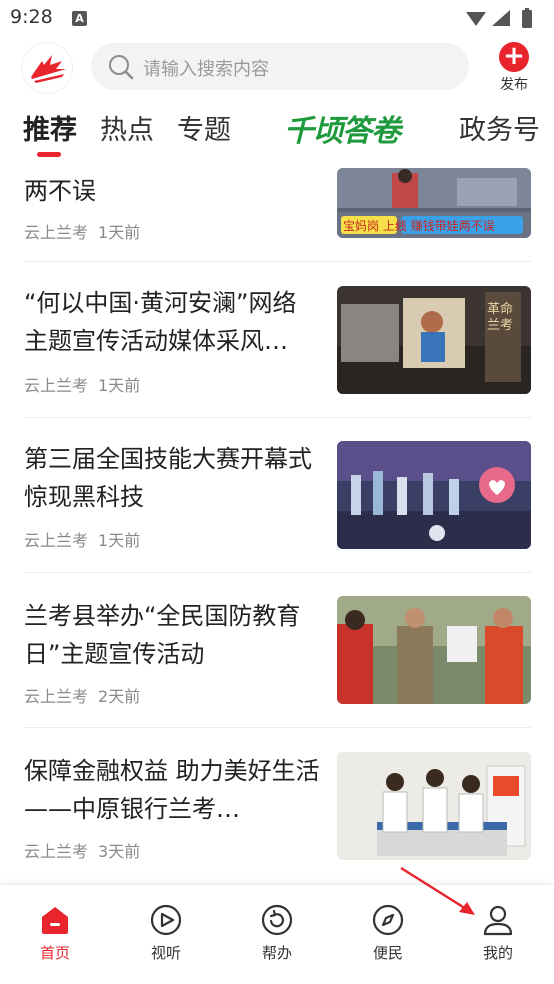 The image size is (554, 984). I want to click on nav-convenience-label: 便民, so click(387, 953).